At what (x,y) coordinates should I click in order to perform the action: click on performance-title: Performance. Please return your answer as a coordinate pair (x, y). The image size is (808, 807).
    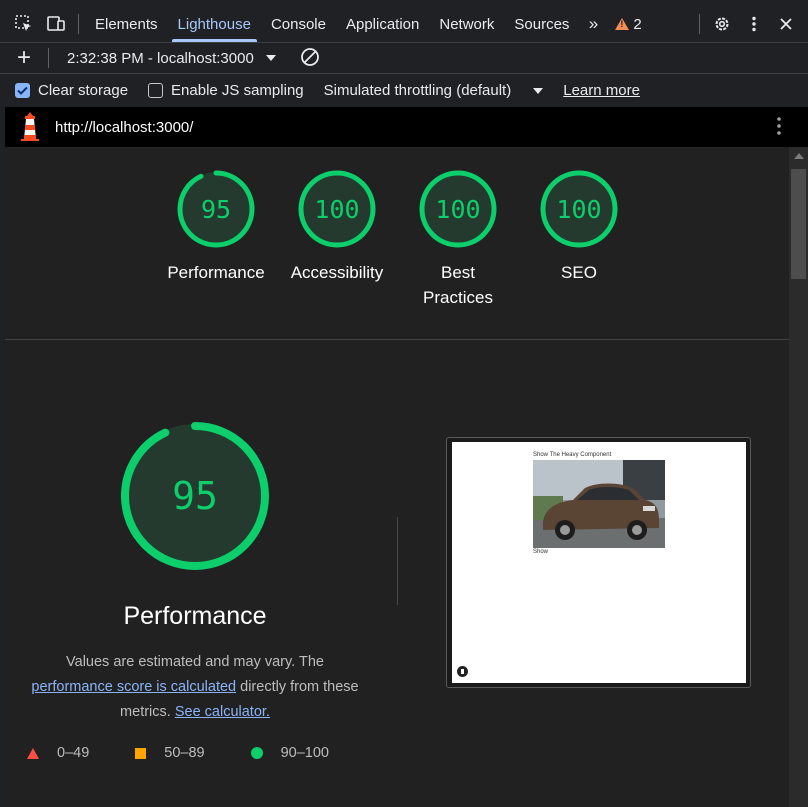
    Looking at the image, I should click on (195, 616).